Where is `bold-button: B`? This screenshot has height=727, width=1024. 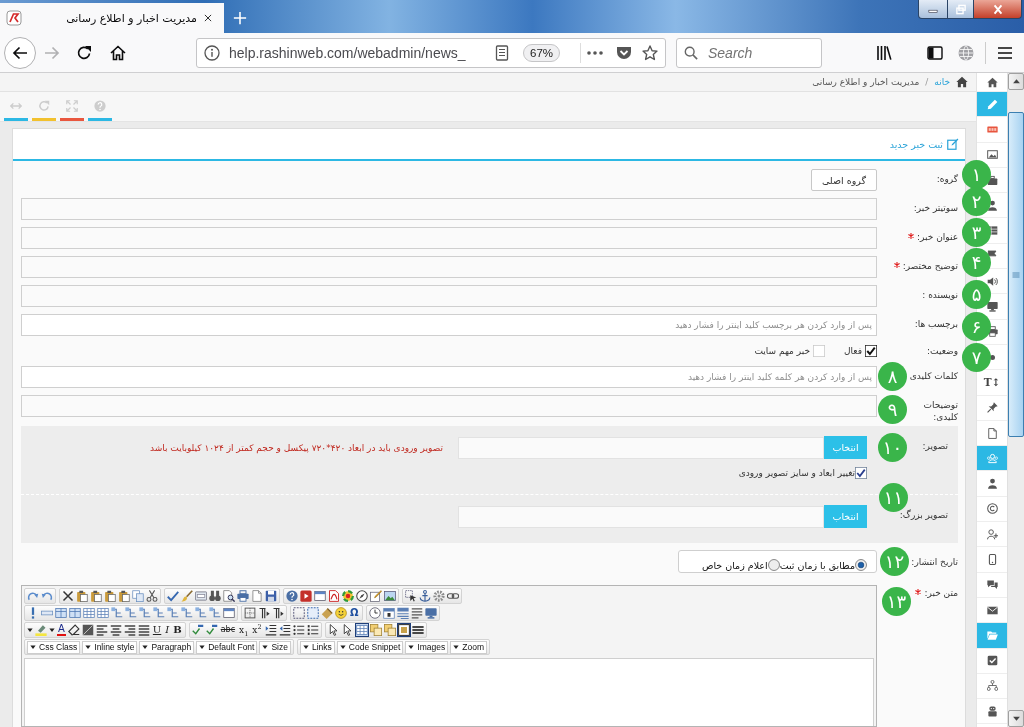
bold-button: B is located at coordinates (177, 630).